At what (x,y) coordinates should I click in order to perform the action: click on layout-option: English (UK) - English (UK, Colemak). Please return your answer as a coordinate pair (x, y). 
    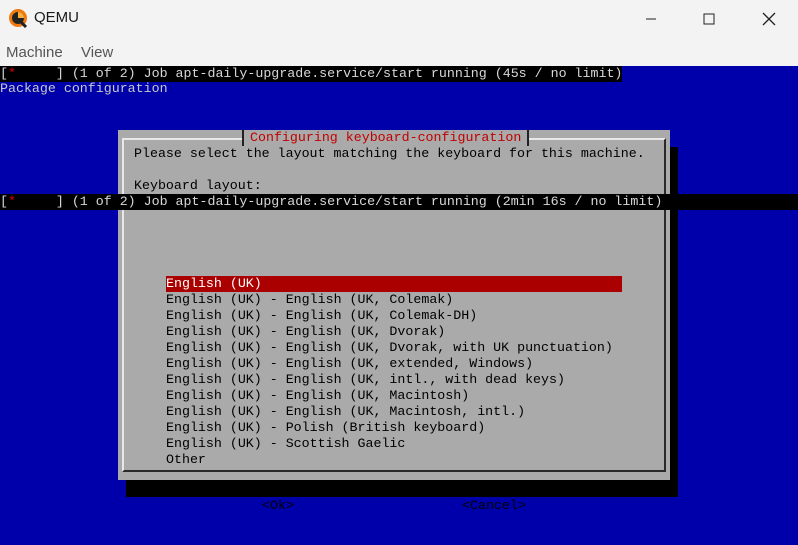
    Looking at the image, I should click on (394, 300).